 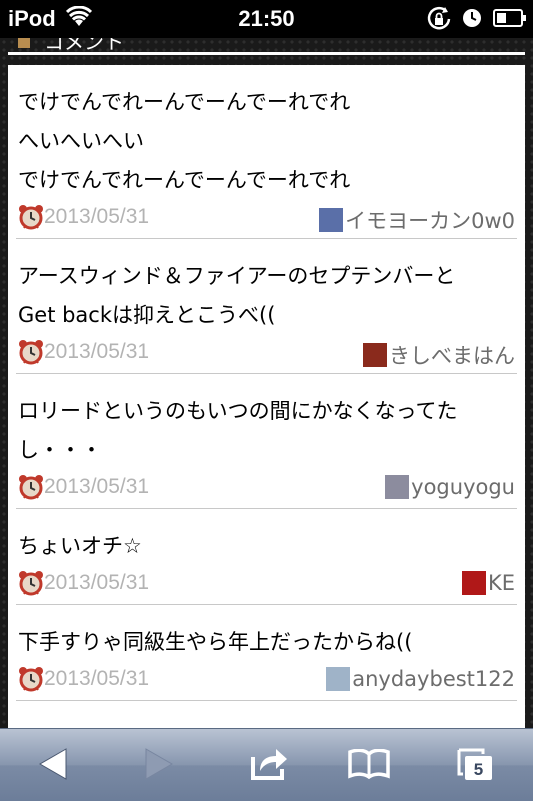 What do you see at coordinates (80, 546) in the screenshot?
I see `comment-text: ちょいオチ☆` at bounding box center [80, 546].